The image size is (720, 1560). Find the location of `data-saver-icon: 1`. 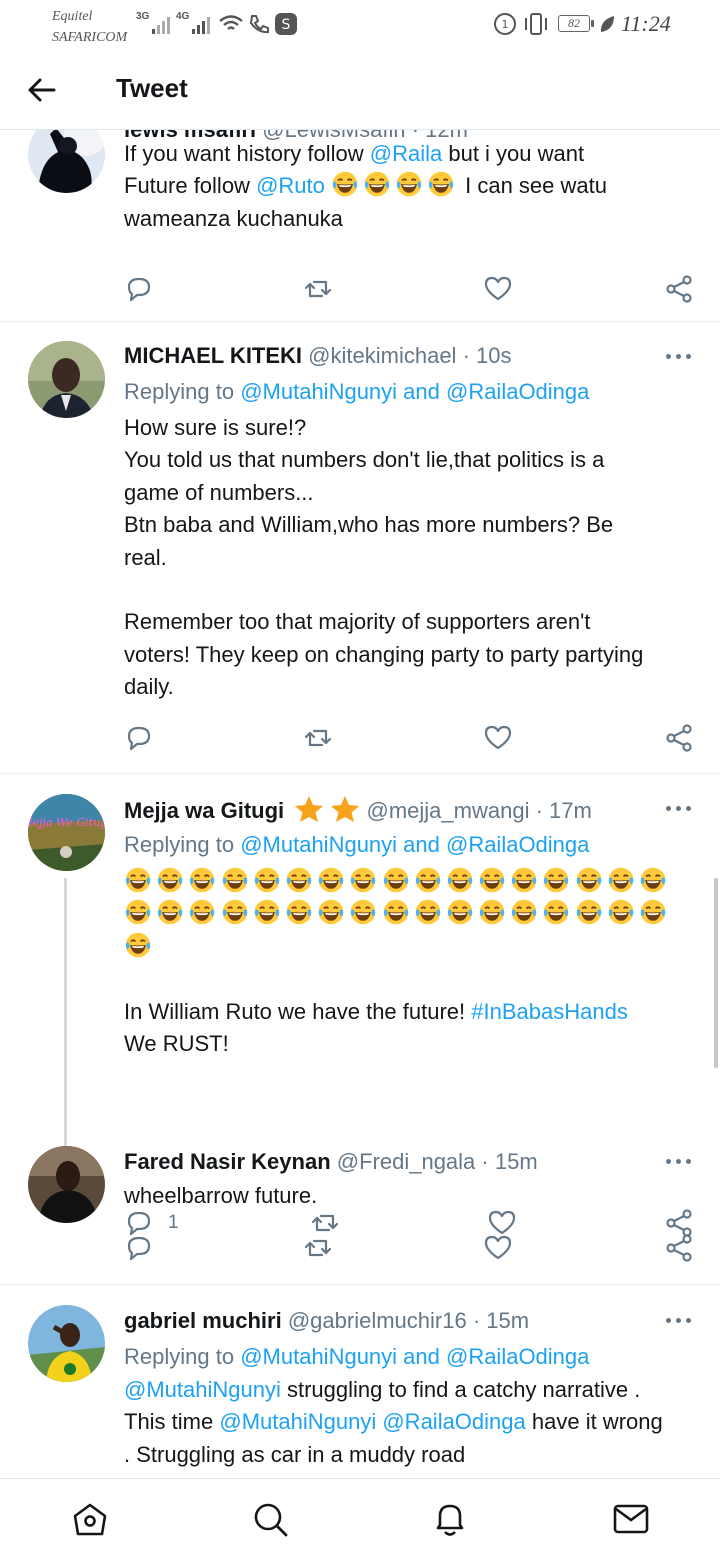

data-saver-icon: 1 is located at coordinates (505, 24).